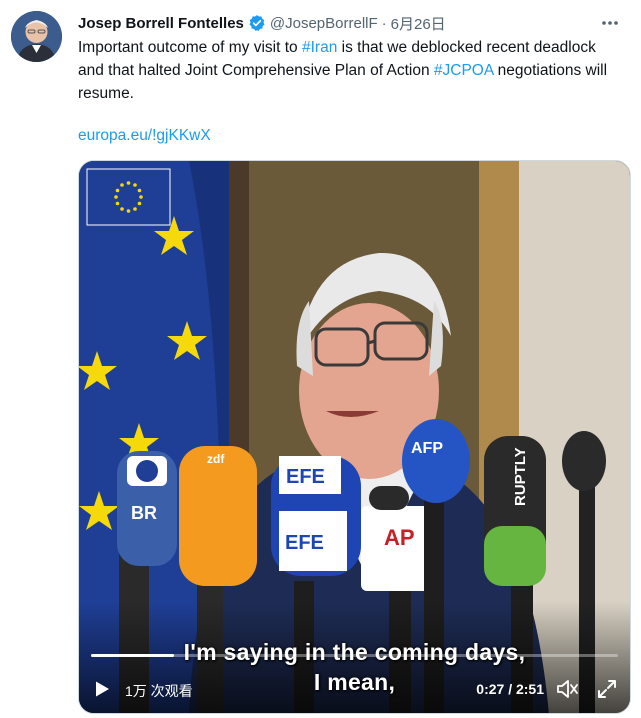 This screenshot has width=641, height=718. Describe the element at coordinates (510, 689) in the screenshot. I see `video-time: 0:27 / 2:51` at that location.